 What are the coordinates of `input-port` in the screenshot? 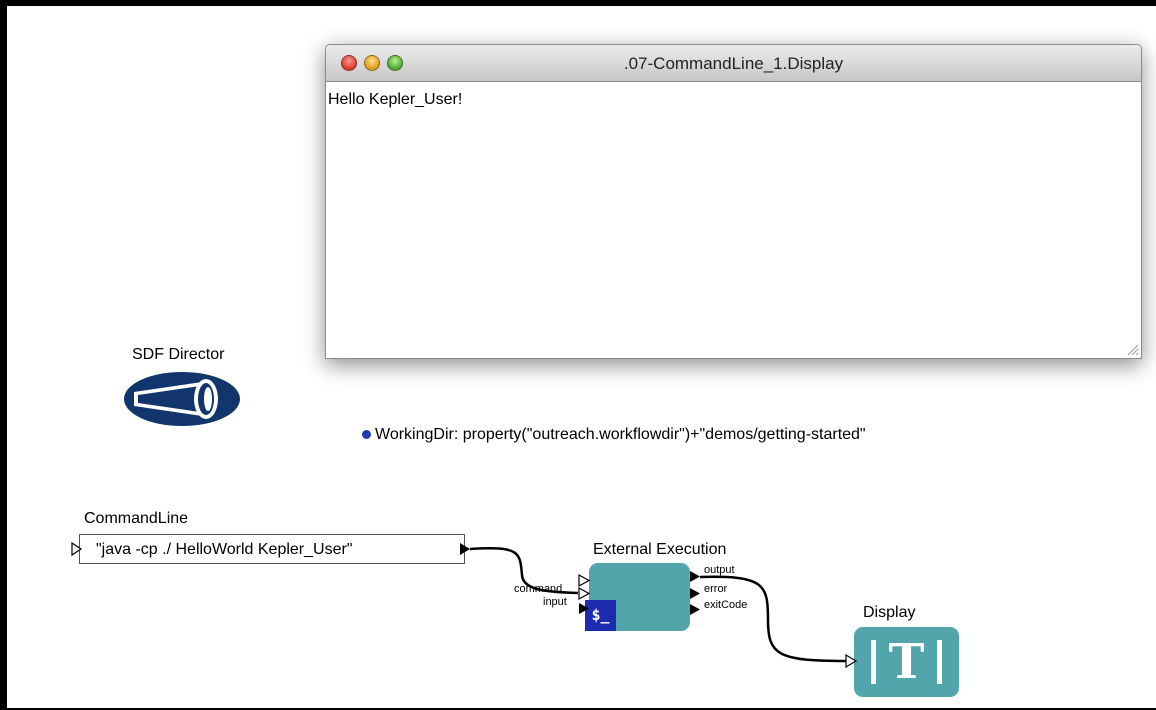 It's located at (584, 608).